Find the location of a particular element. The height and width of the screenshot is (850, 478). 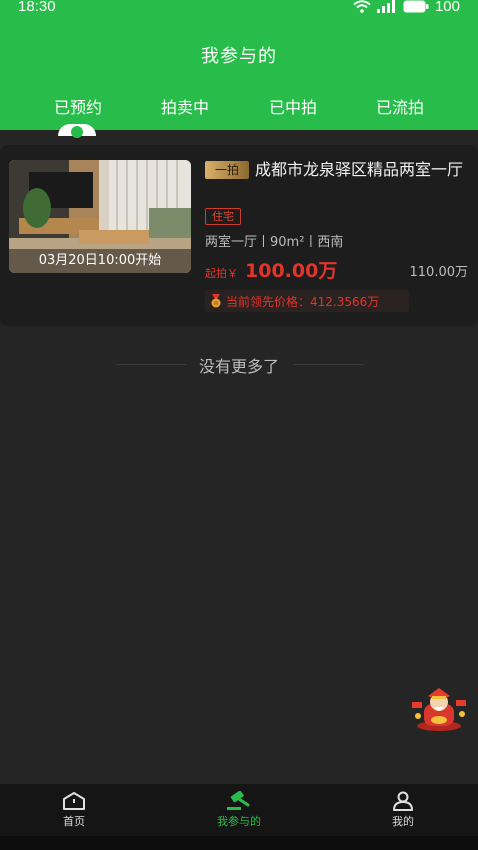

bottom-nav: 首页 我参与的 我的 is located at coordinates (239, 810).